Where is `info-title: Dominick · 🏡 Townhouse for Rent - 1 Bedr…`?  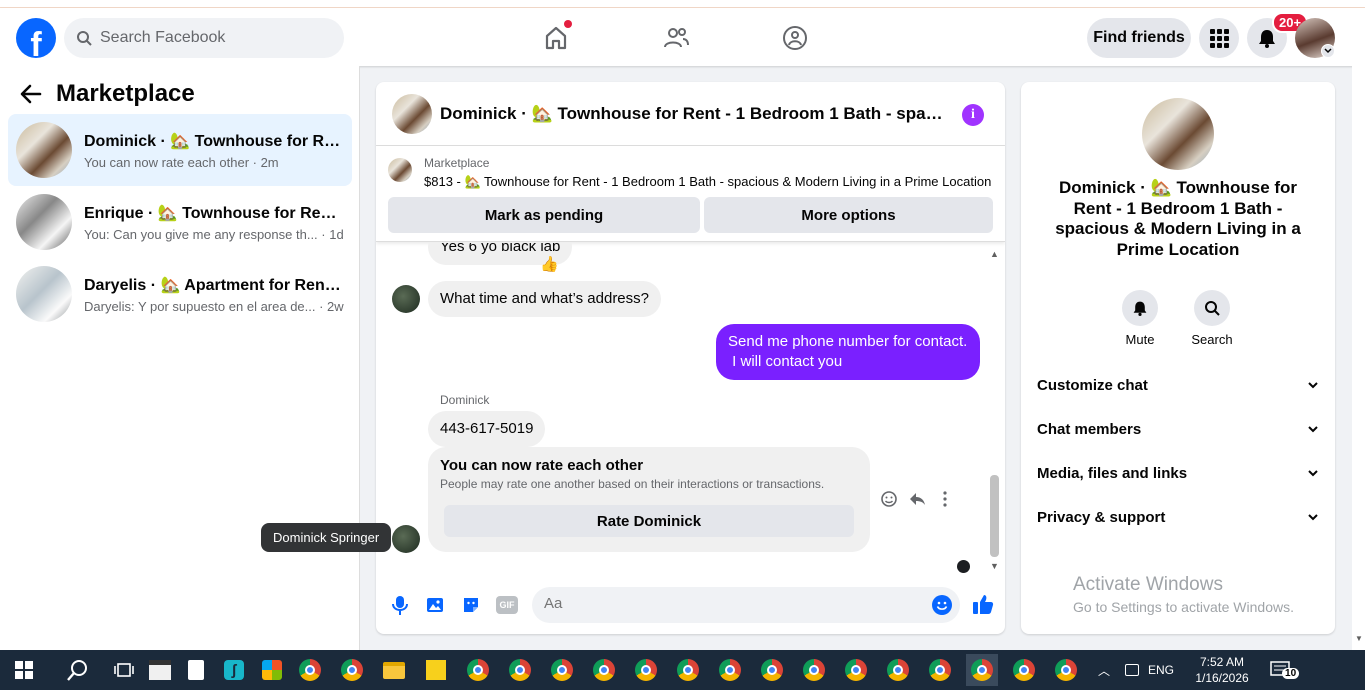
info-title: Dominick · 🏡 Townhouse for Rent - 1 Bedr… is located at coordinates (1178, 218).